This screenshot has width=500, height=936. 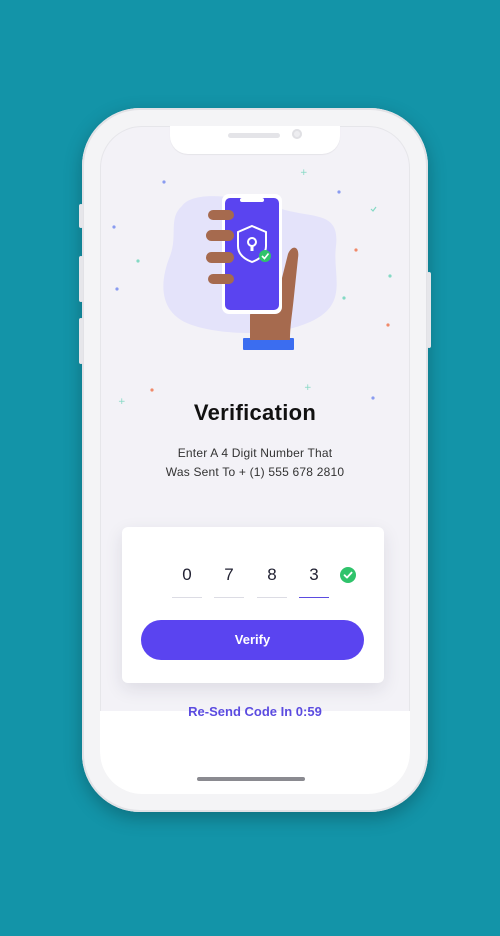 What do you see at coordinates (251, 779) in the screenshot?
I see `home-indicator` at bounding box center [251, 779].